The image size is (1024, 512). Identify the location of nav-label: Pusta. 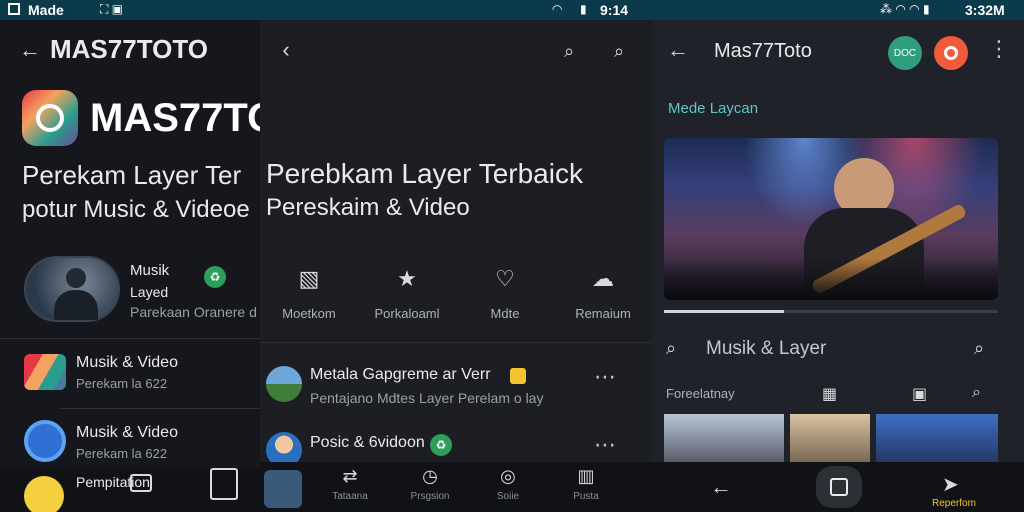
(586, 496).